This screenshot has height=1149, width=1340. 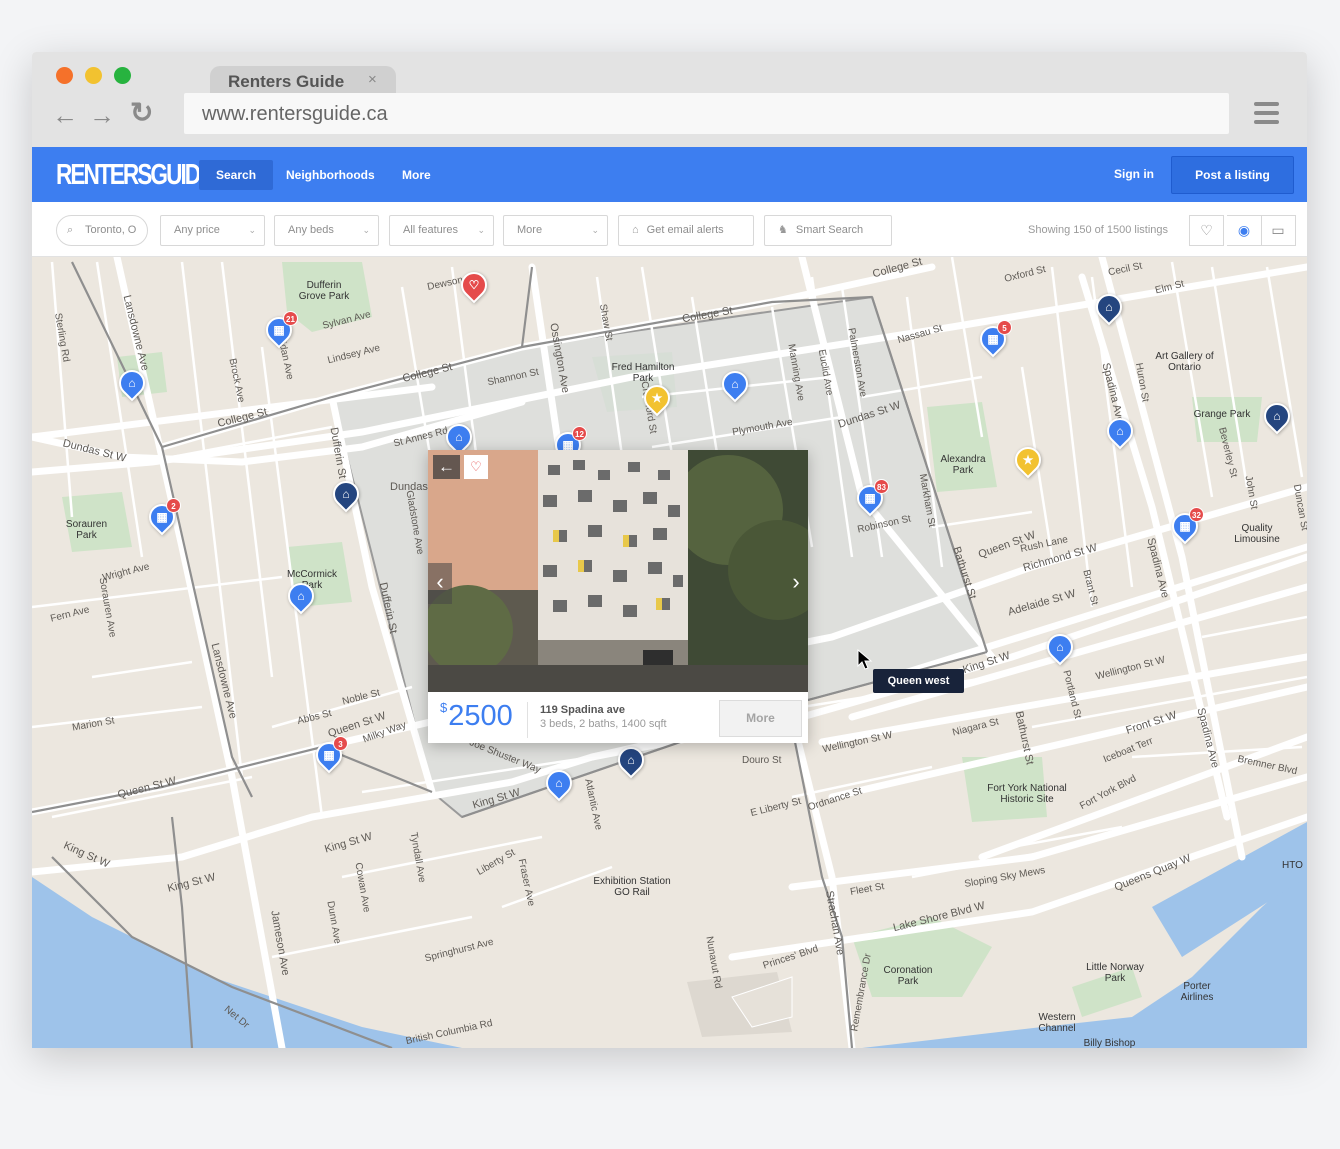 I want to click on price-value: Any price, so click(x=197, y=230).